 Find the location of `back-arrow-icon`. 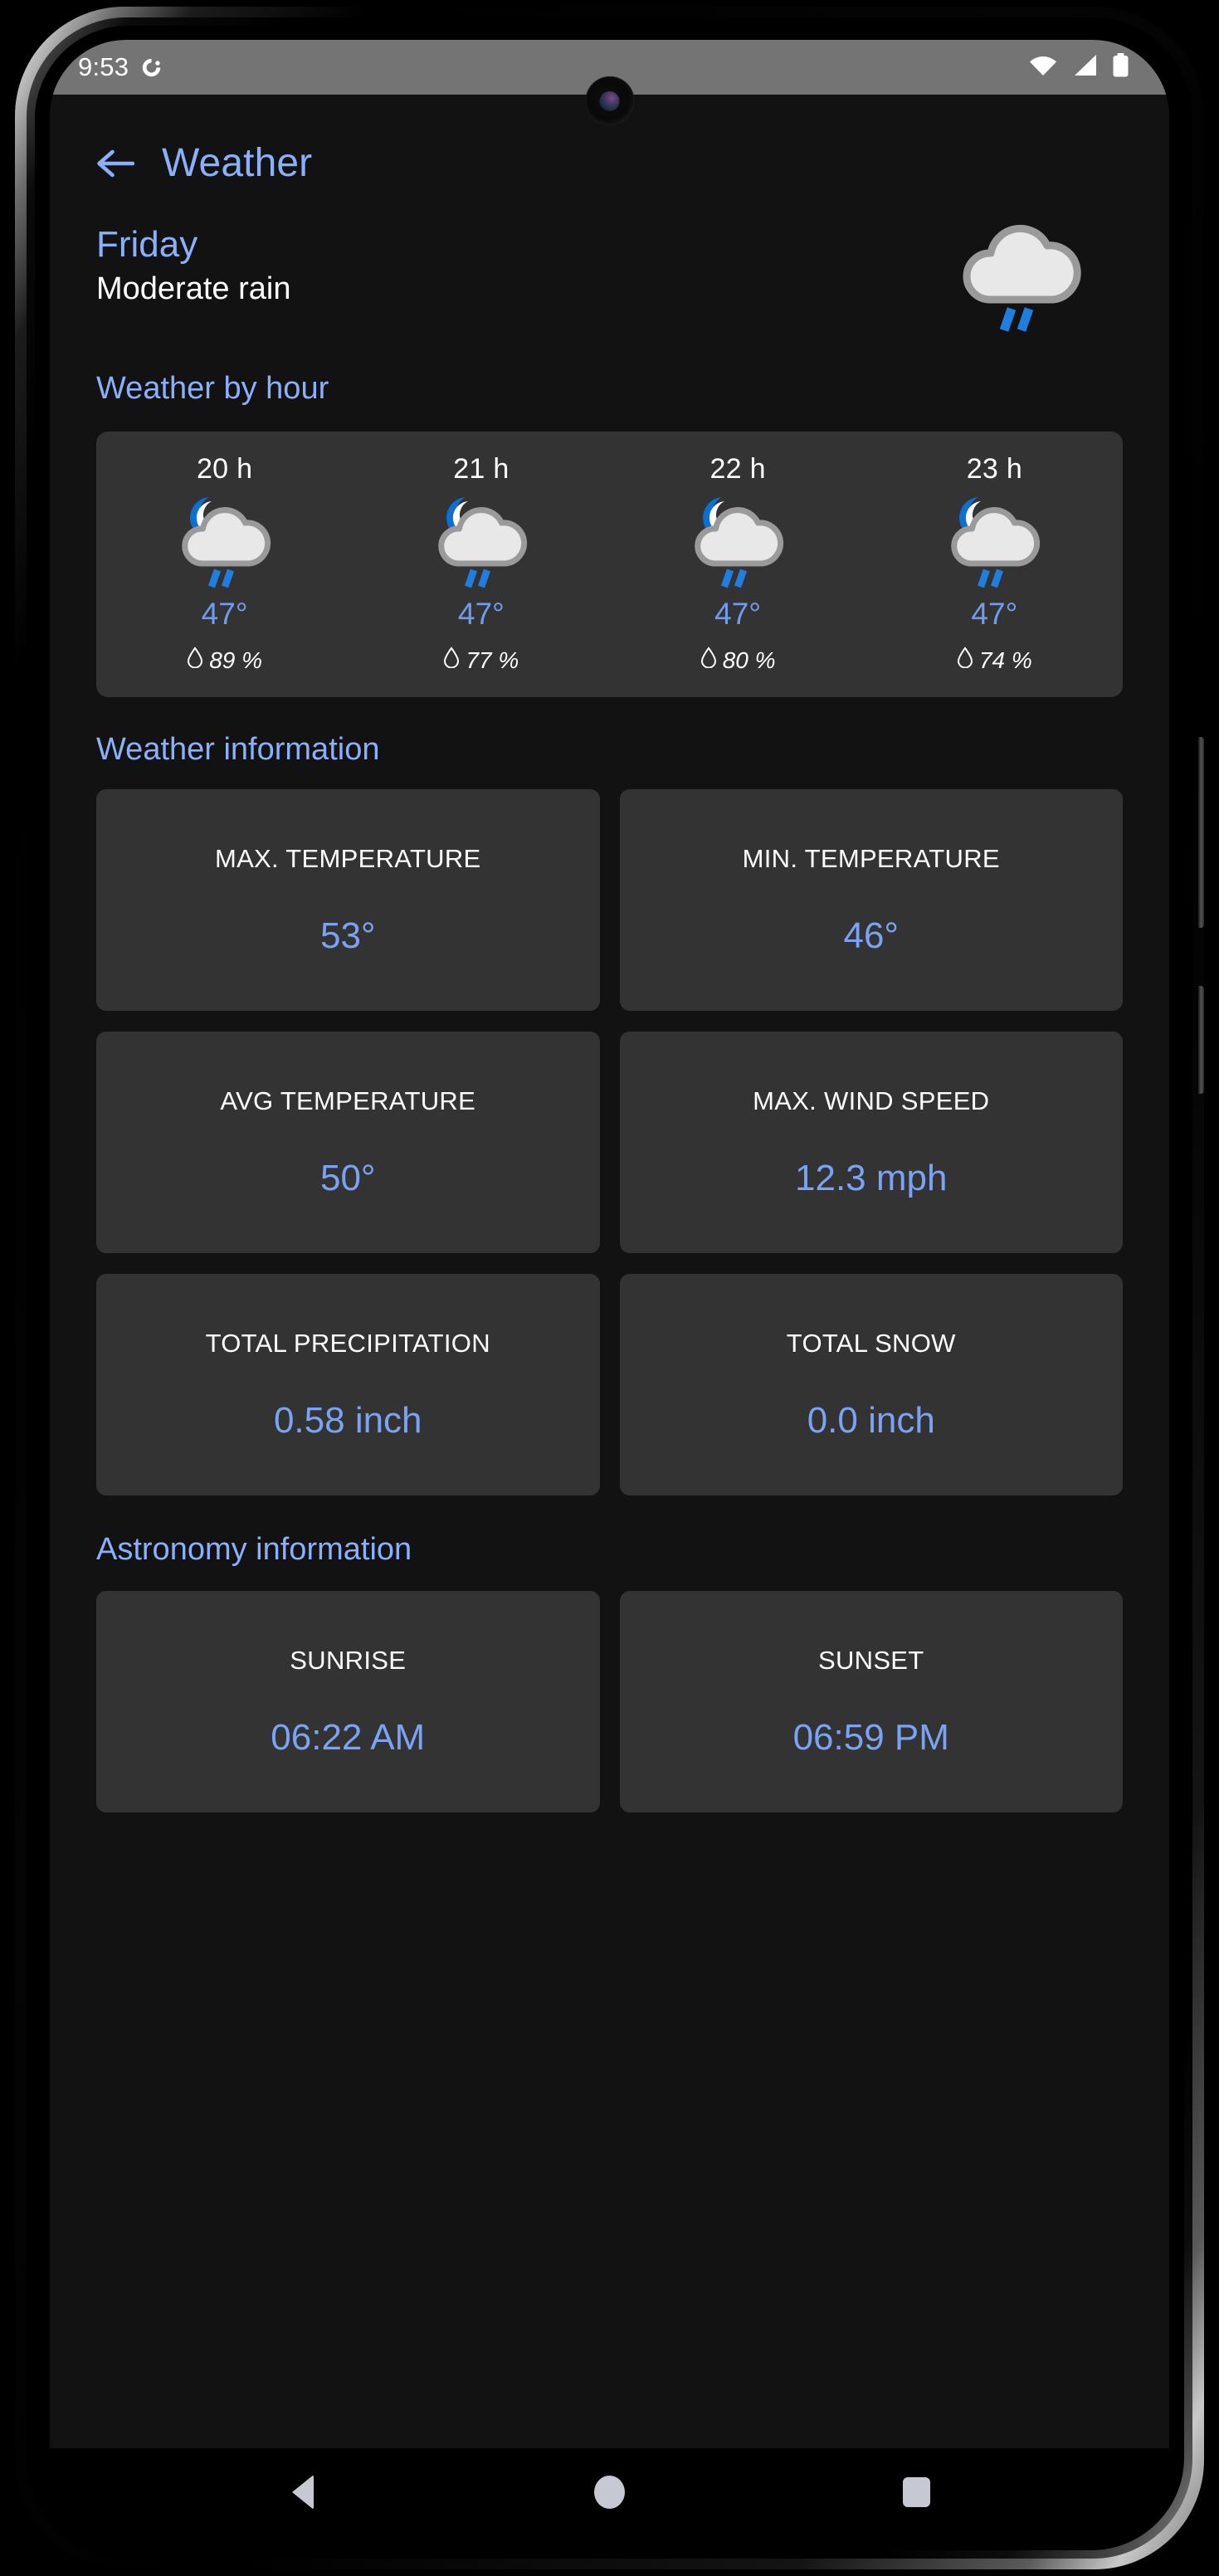

back-arrow-icon is located at coordinates (115, 163).